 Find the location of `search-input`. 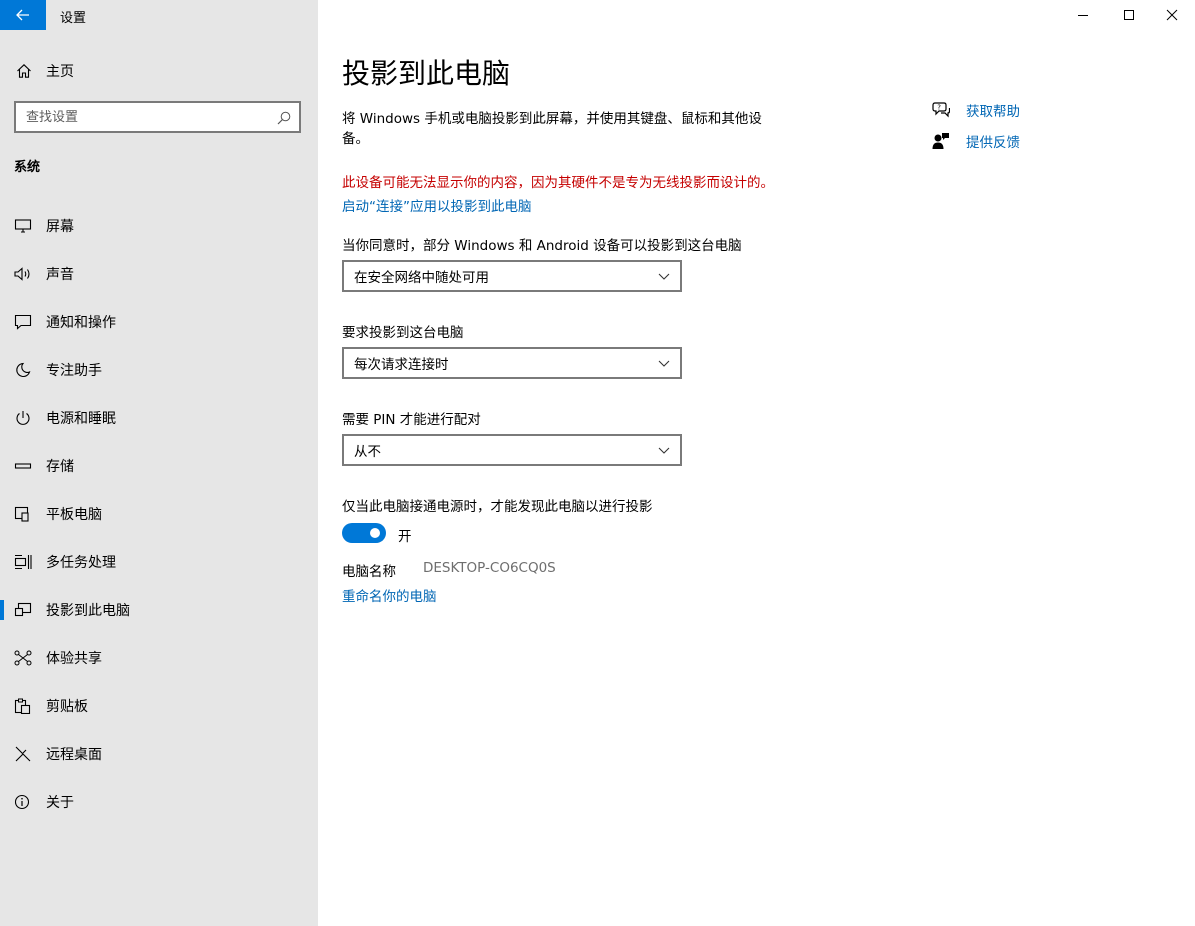

search-input is located at coordinates (141, 117).